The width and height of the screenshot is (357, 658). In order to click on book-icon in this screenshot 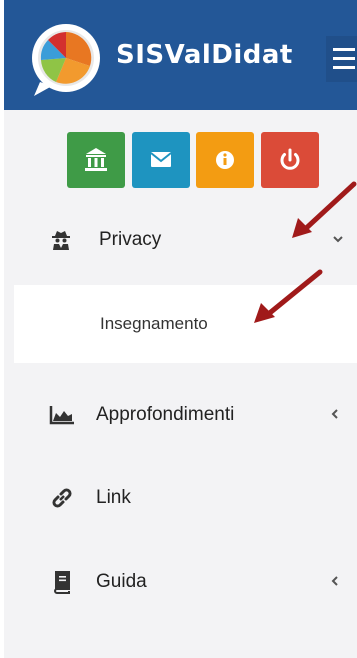, I will do `click(62, 582)`.